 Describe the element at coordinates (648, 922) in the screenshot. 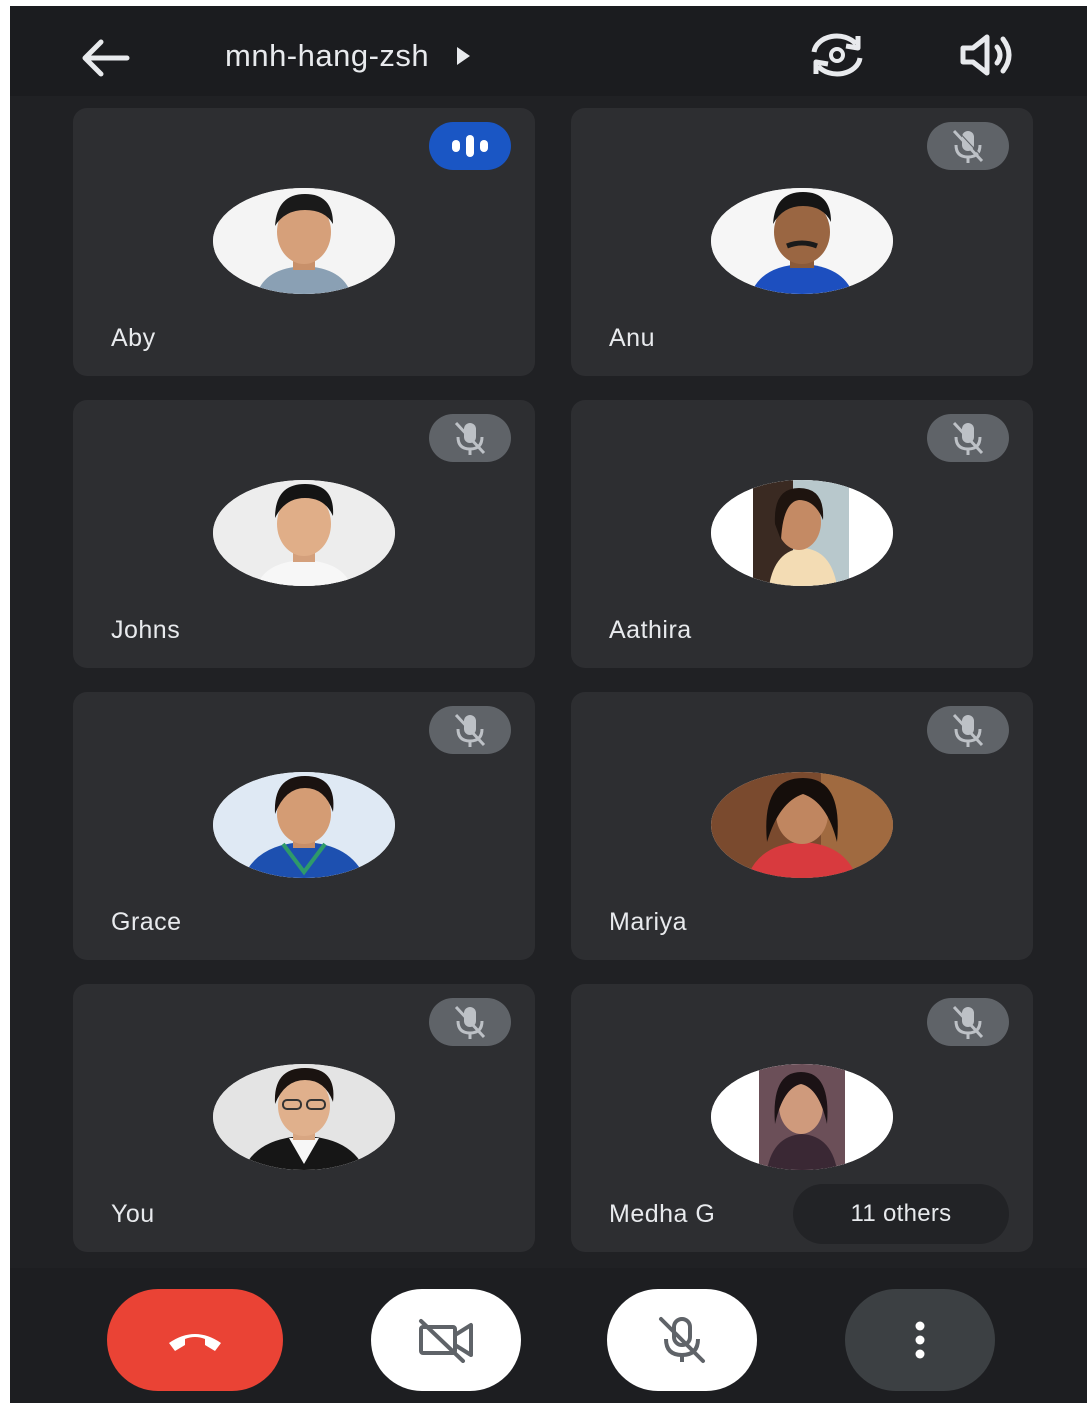

I see `participant-name: Mariya` at that location.